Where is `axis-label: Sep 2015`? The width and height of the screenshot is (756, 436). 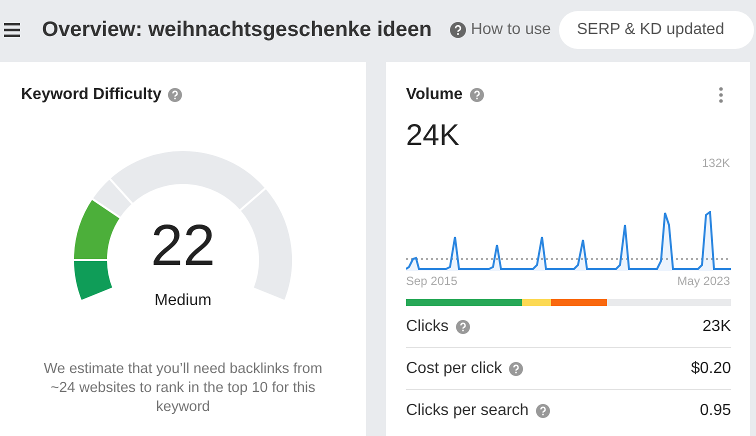 axis-label: Sep 2015 is located at coordinates (432, 281).